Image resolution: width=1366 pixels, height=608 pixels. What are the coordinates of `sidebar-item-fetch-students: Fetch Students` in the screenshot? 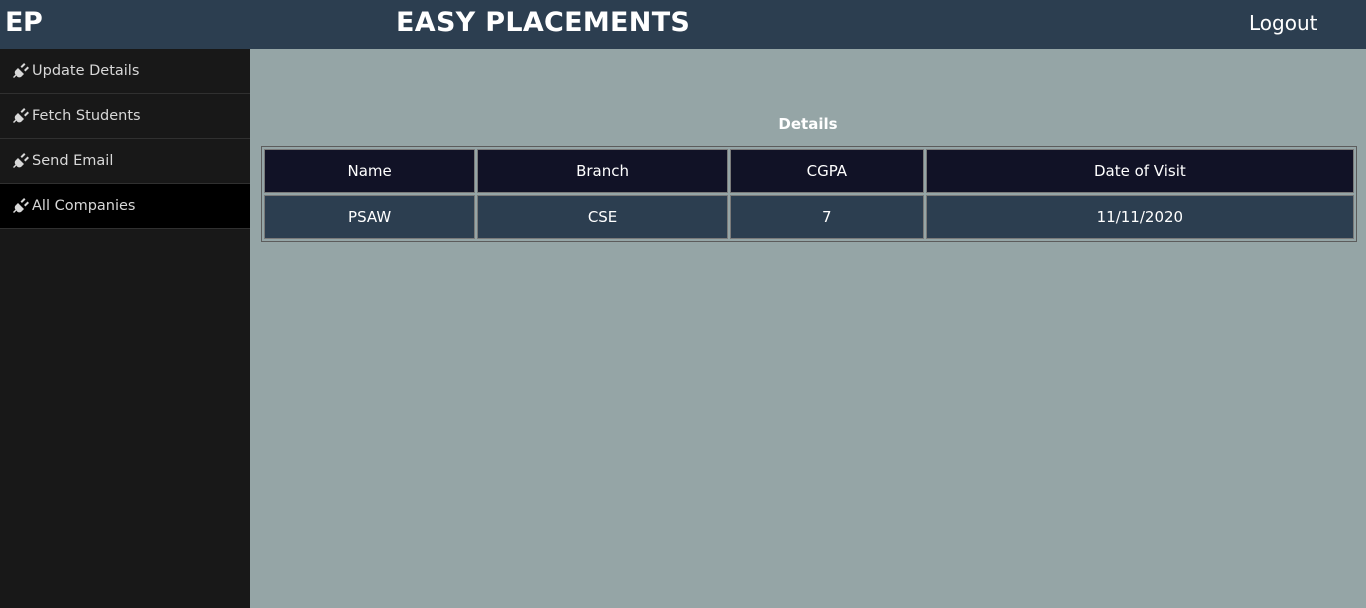 It's located at (125, 116).